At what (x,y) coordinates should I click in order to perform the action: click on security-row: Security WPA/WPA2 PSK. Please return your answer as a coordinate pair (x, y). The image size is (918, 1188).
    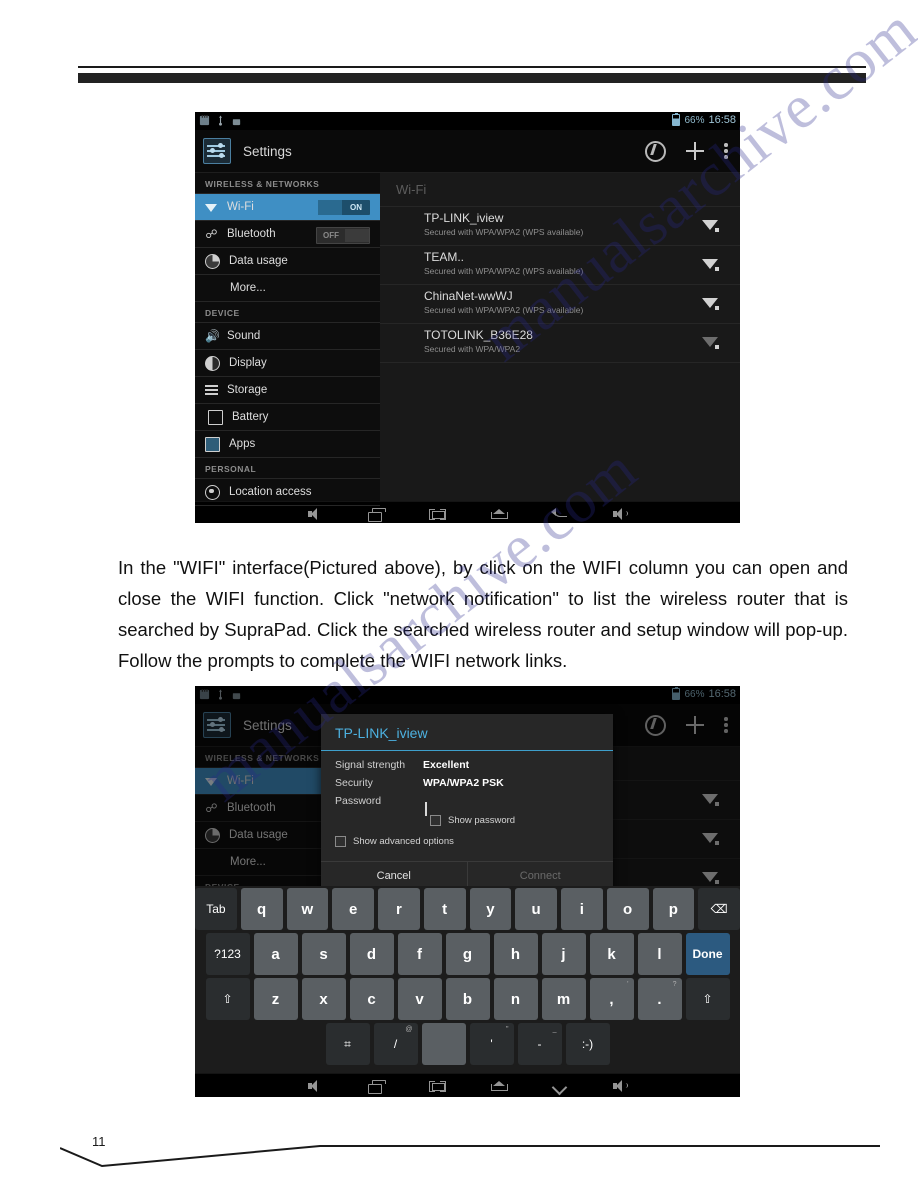
    Looking at the image, I should click on (467, 783).